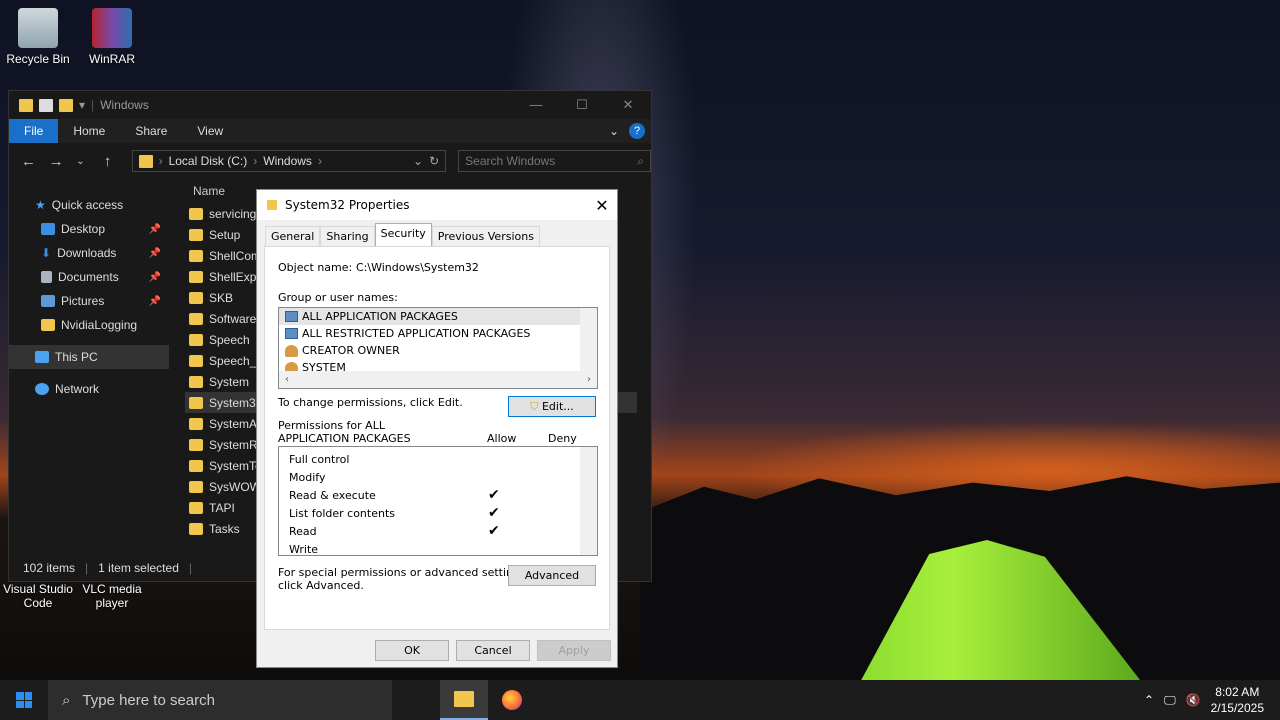  I want to click on back-icon: ←, so click(31, 161).